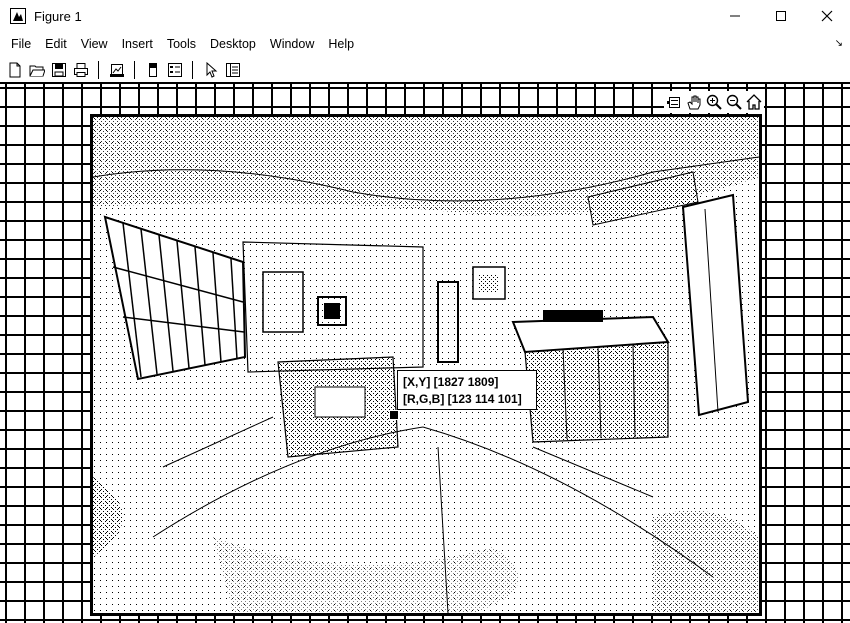  I want to click on restore-view-button, so click(754, 102).